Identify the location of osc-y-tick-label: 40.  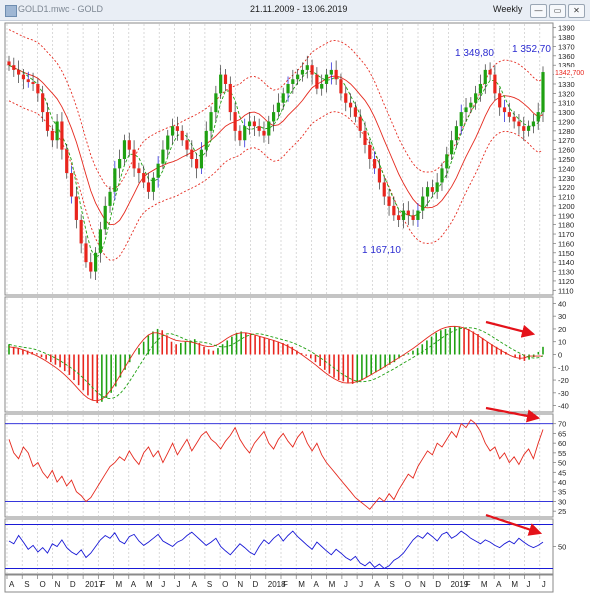
(562, 303).